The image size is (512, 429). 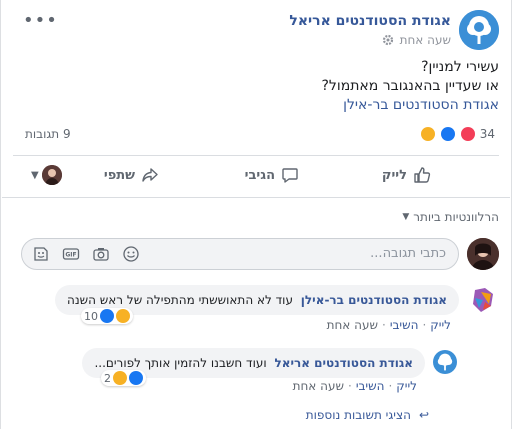 What do you see at coordinates (101, 254) in the screenshot?
I see `camera-icon` at bounding box center [101, 254].